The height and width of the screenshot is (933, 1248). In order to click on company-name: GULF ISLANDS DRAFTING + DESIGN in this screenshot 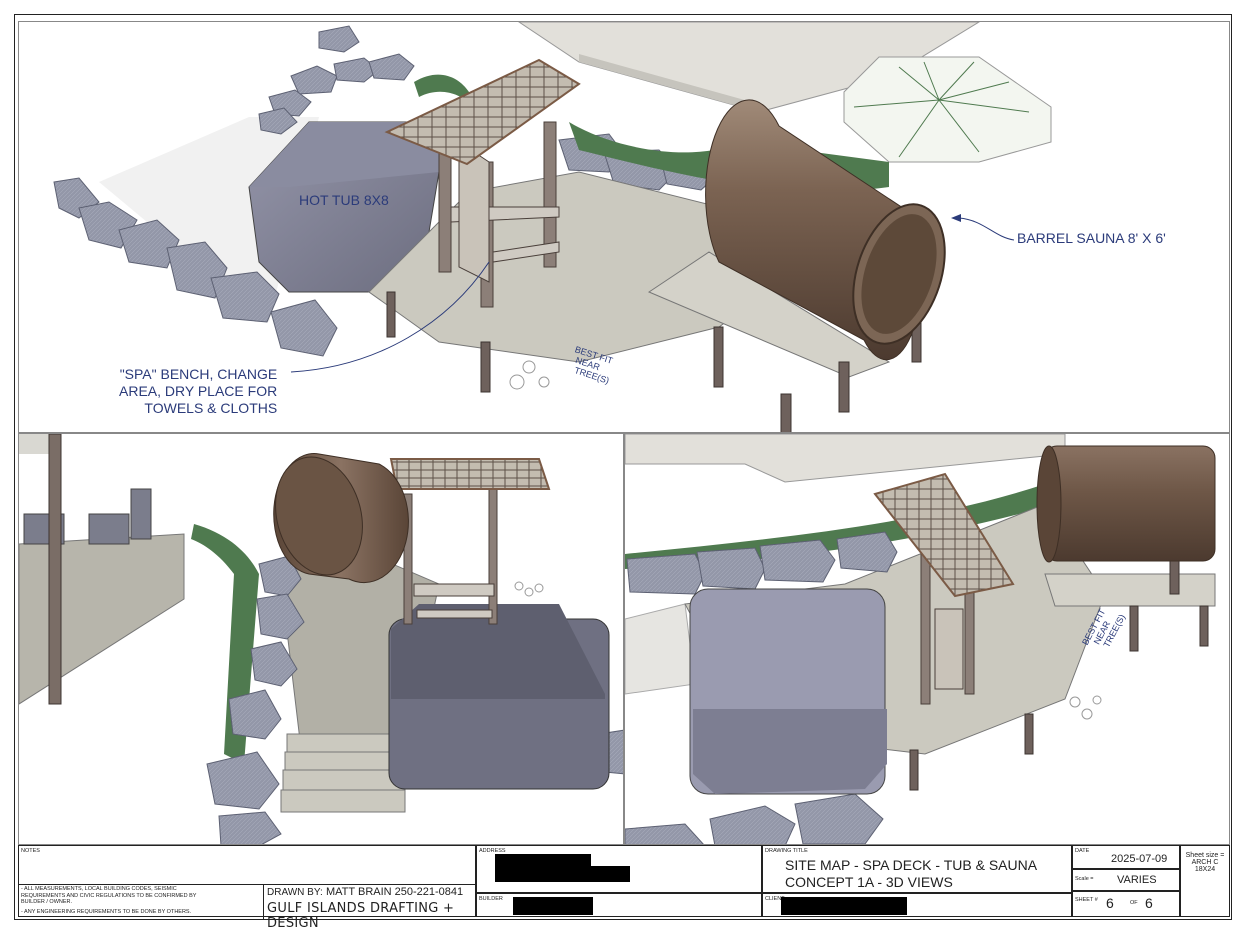, I will do `click(361, 916)`.